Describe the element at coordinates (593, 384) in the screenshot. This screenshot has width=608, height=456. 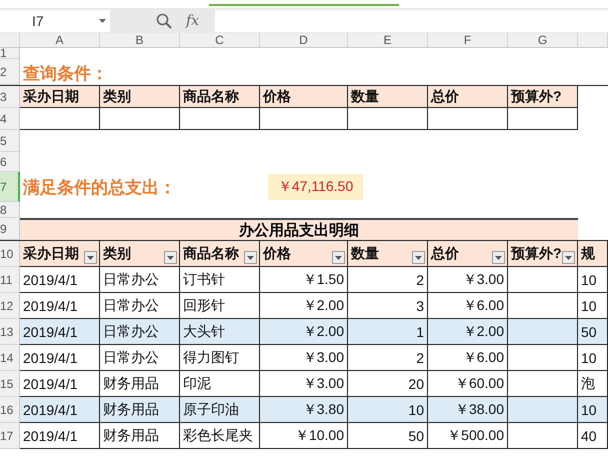
I see `table-cell: 泡` at that location.